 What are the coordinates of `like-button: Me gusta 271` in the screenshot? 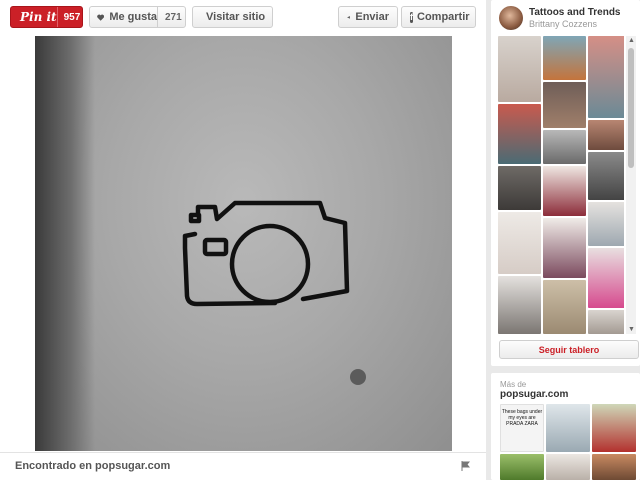 It's located at (137, 17).